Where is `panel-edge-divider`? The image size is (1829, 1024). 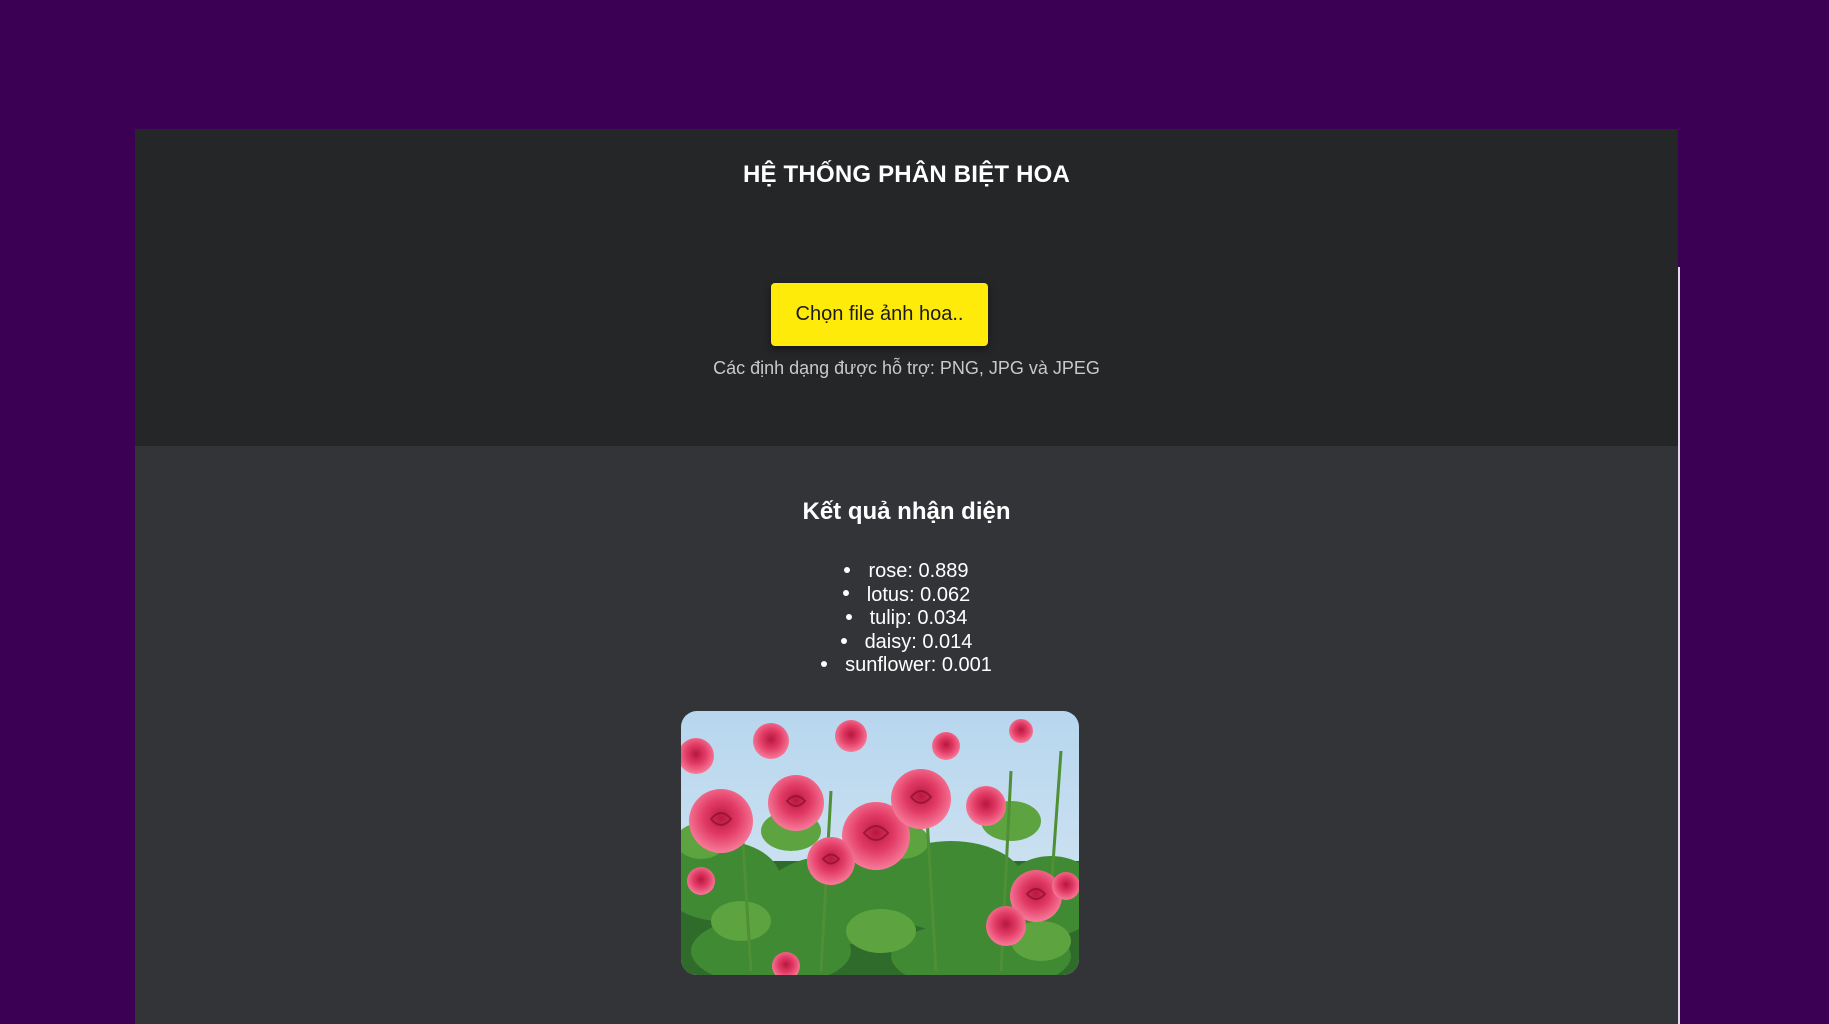 panel-edge-divider is located at coordinates (1679, 645).